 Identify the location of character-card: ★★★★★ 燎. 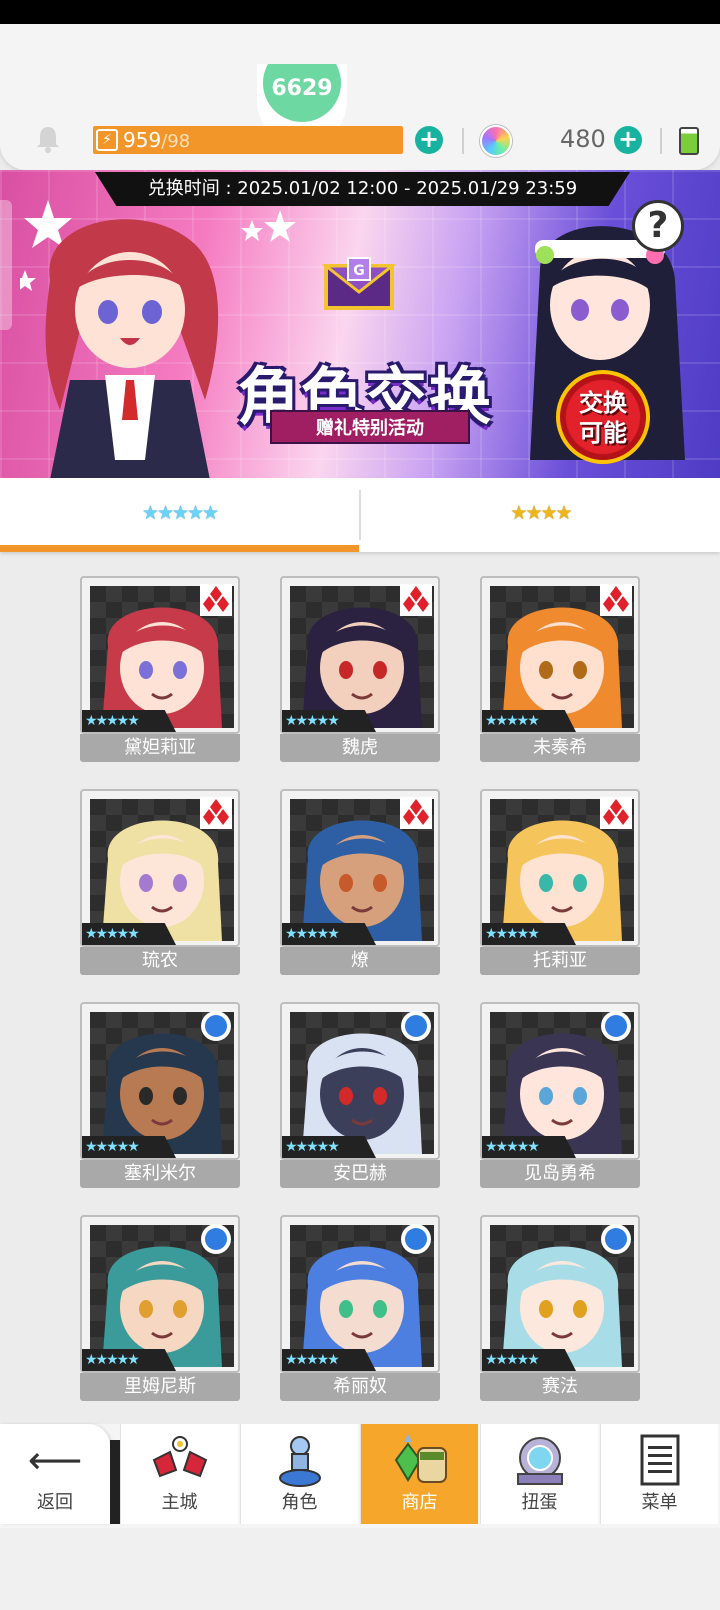
(360, 882).